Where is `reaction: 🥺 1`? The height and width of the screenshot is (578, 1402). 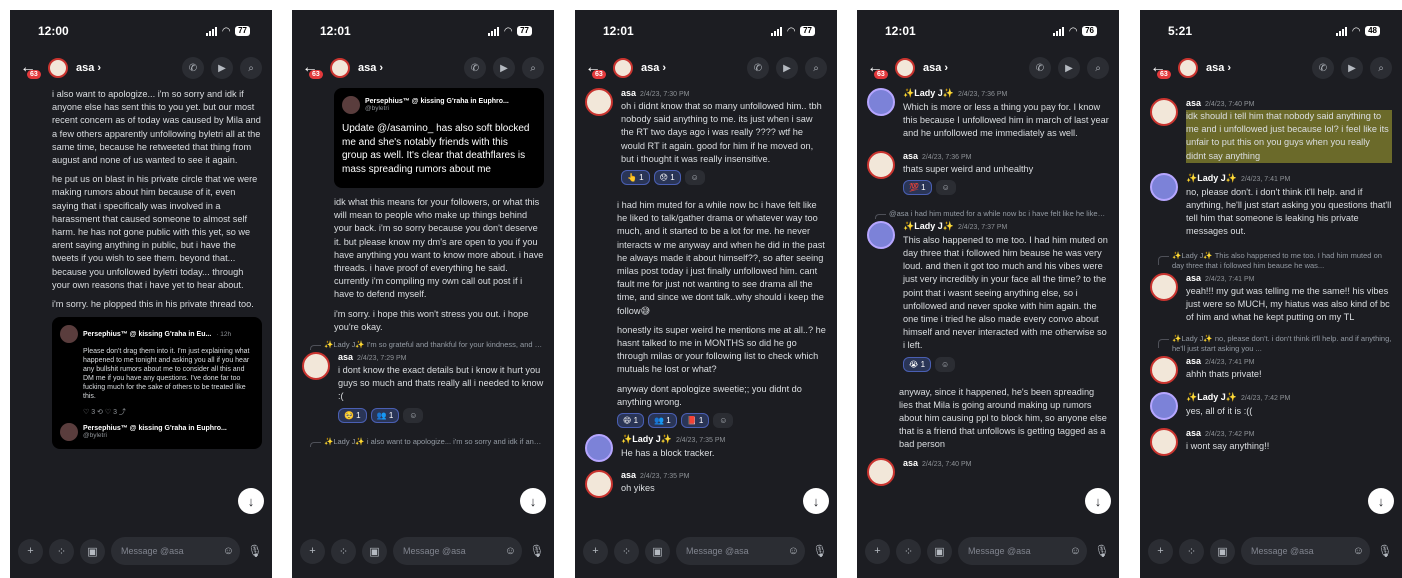 reaction: 🥺 1 is located at coordinates (352, 415).